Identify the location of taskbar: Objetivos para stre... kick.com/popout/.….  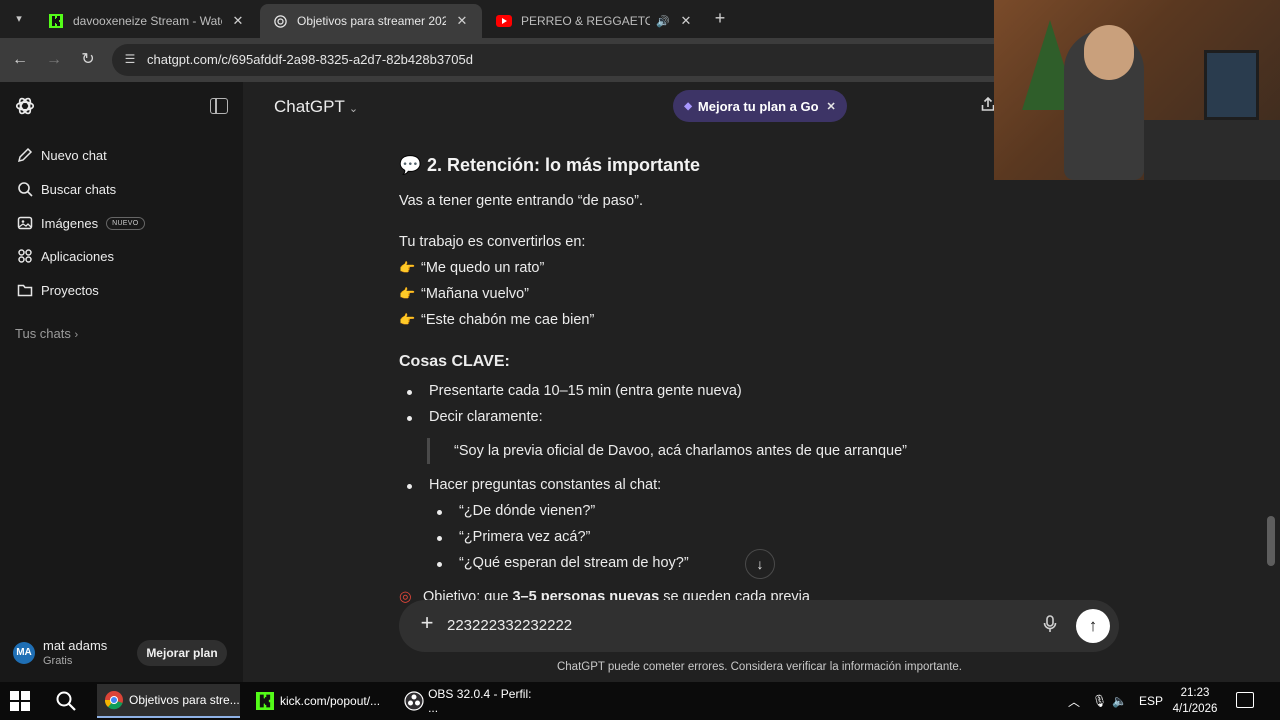
(640, 701).